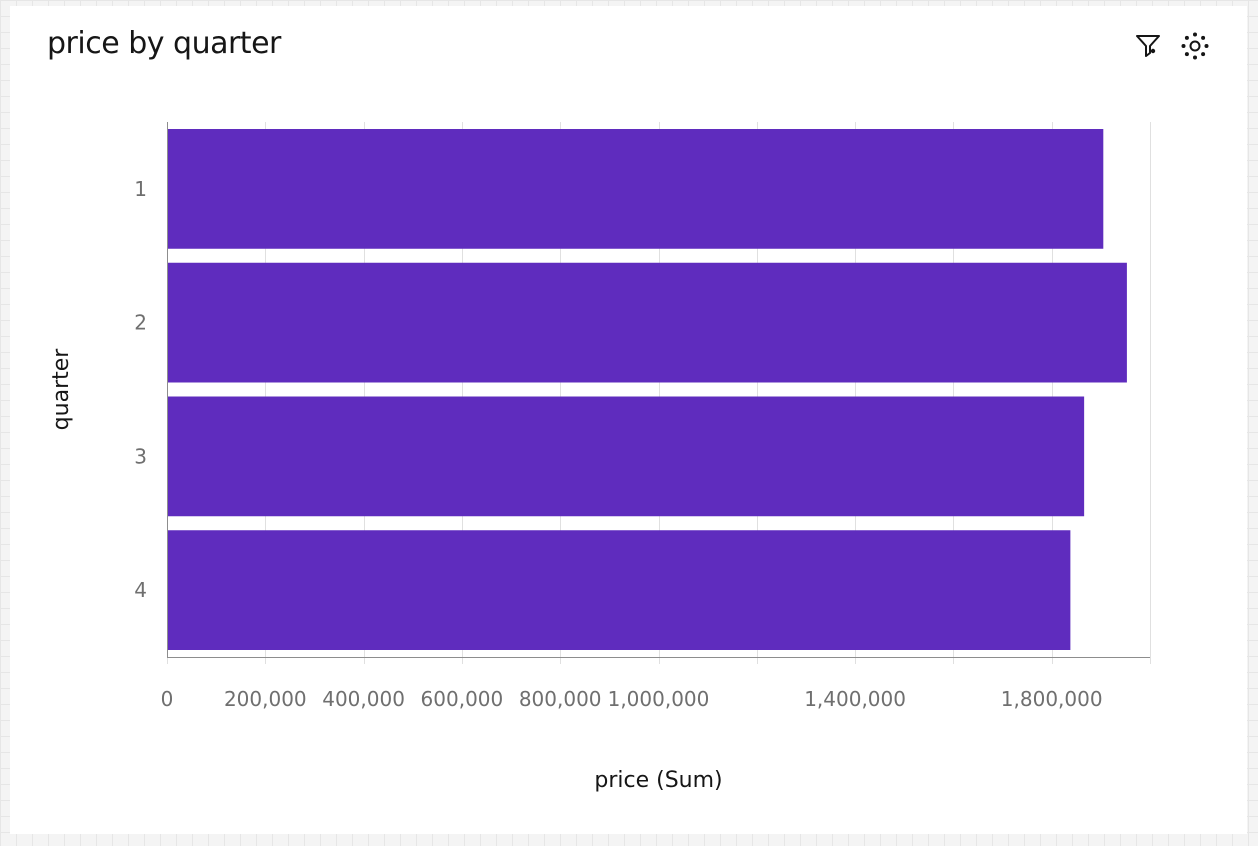 The height and width of the screenshot is (846, 1258). I want to click on y-tick-label: 3, so click(140, 456).